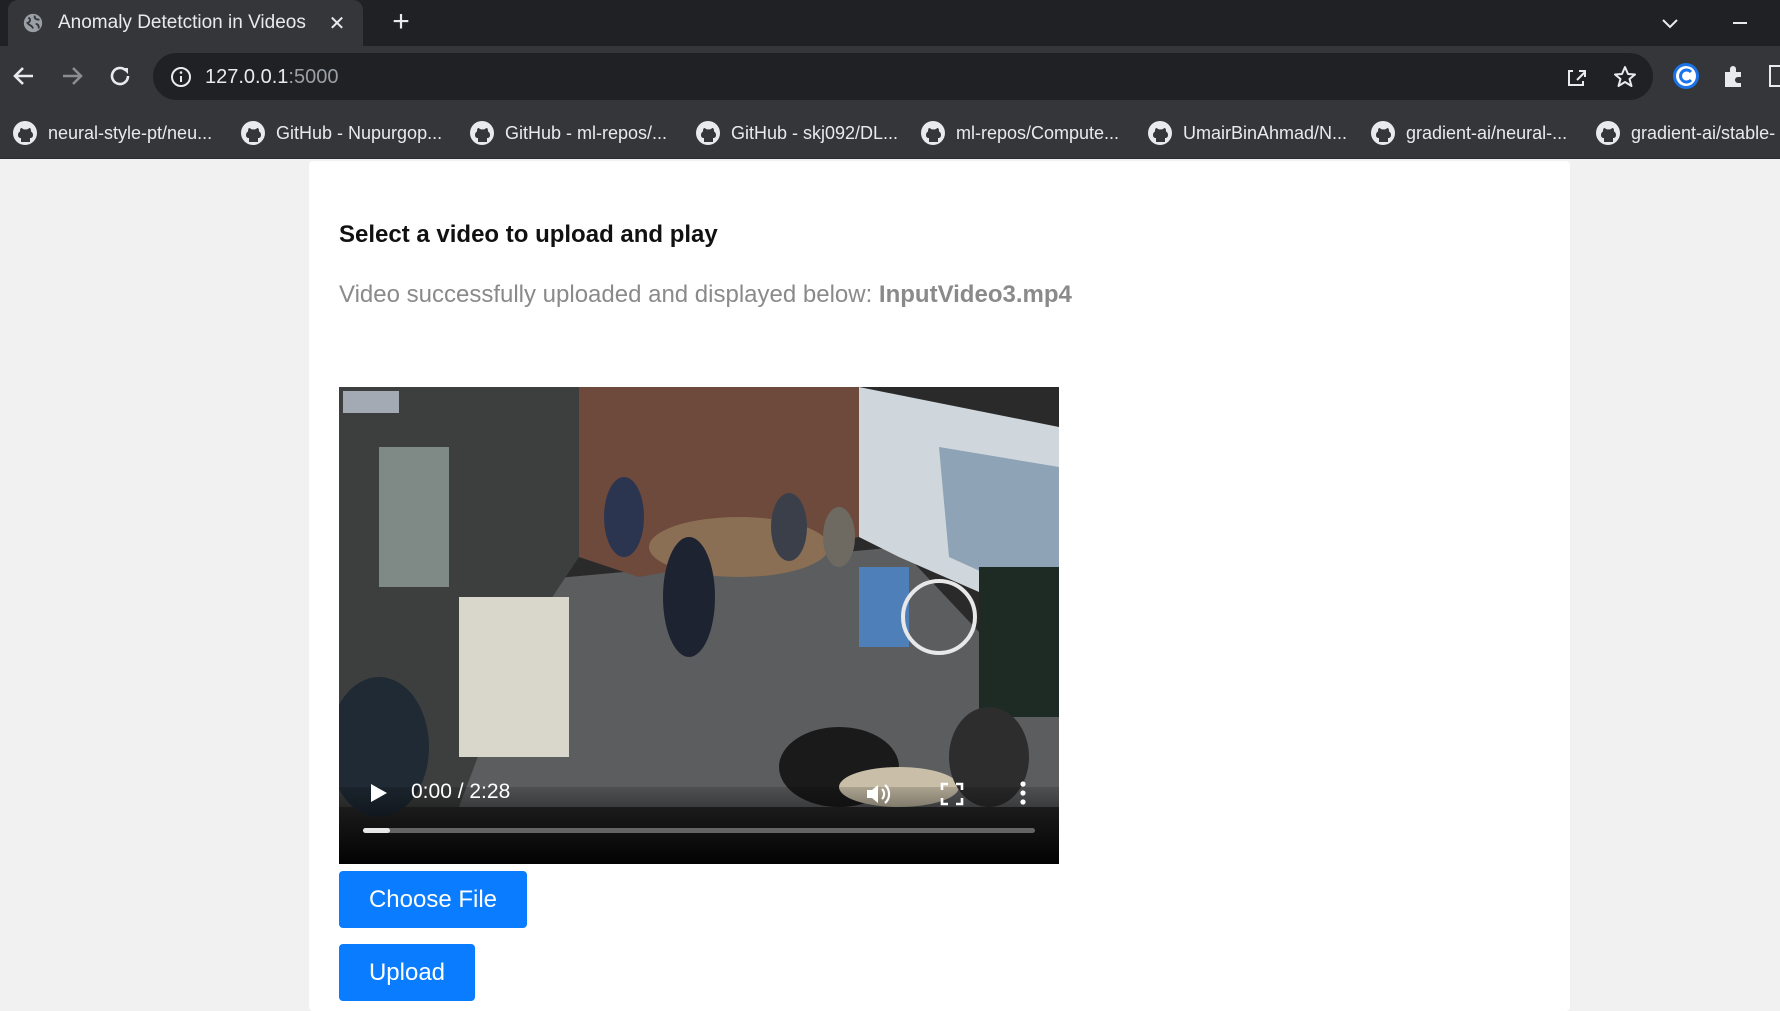  What do you see at coordinates (1734, 76) in the screenshot?
I see `extension-icon` at bounding box center [1734, 76].